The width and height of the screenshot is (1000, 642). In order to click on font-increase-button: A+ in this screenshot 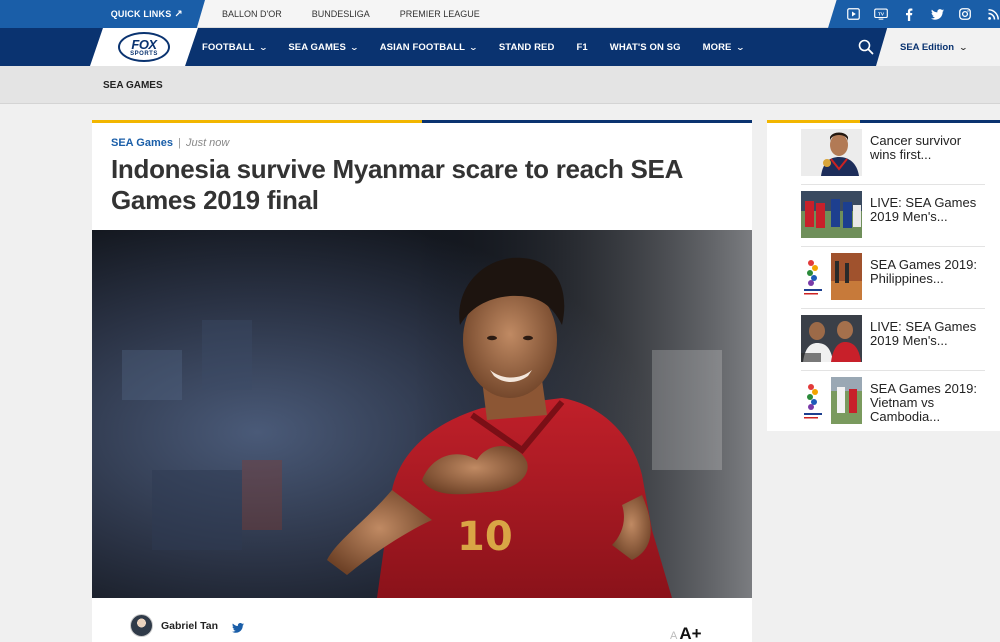, I will do `click(690, 633)`.